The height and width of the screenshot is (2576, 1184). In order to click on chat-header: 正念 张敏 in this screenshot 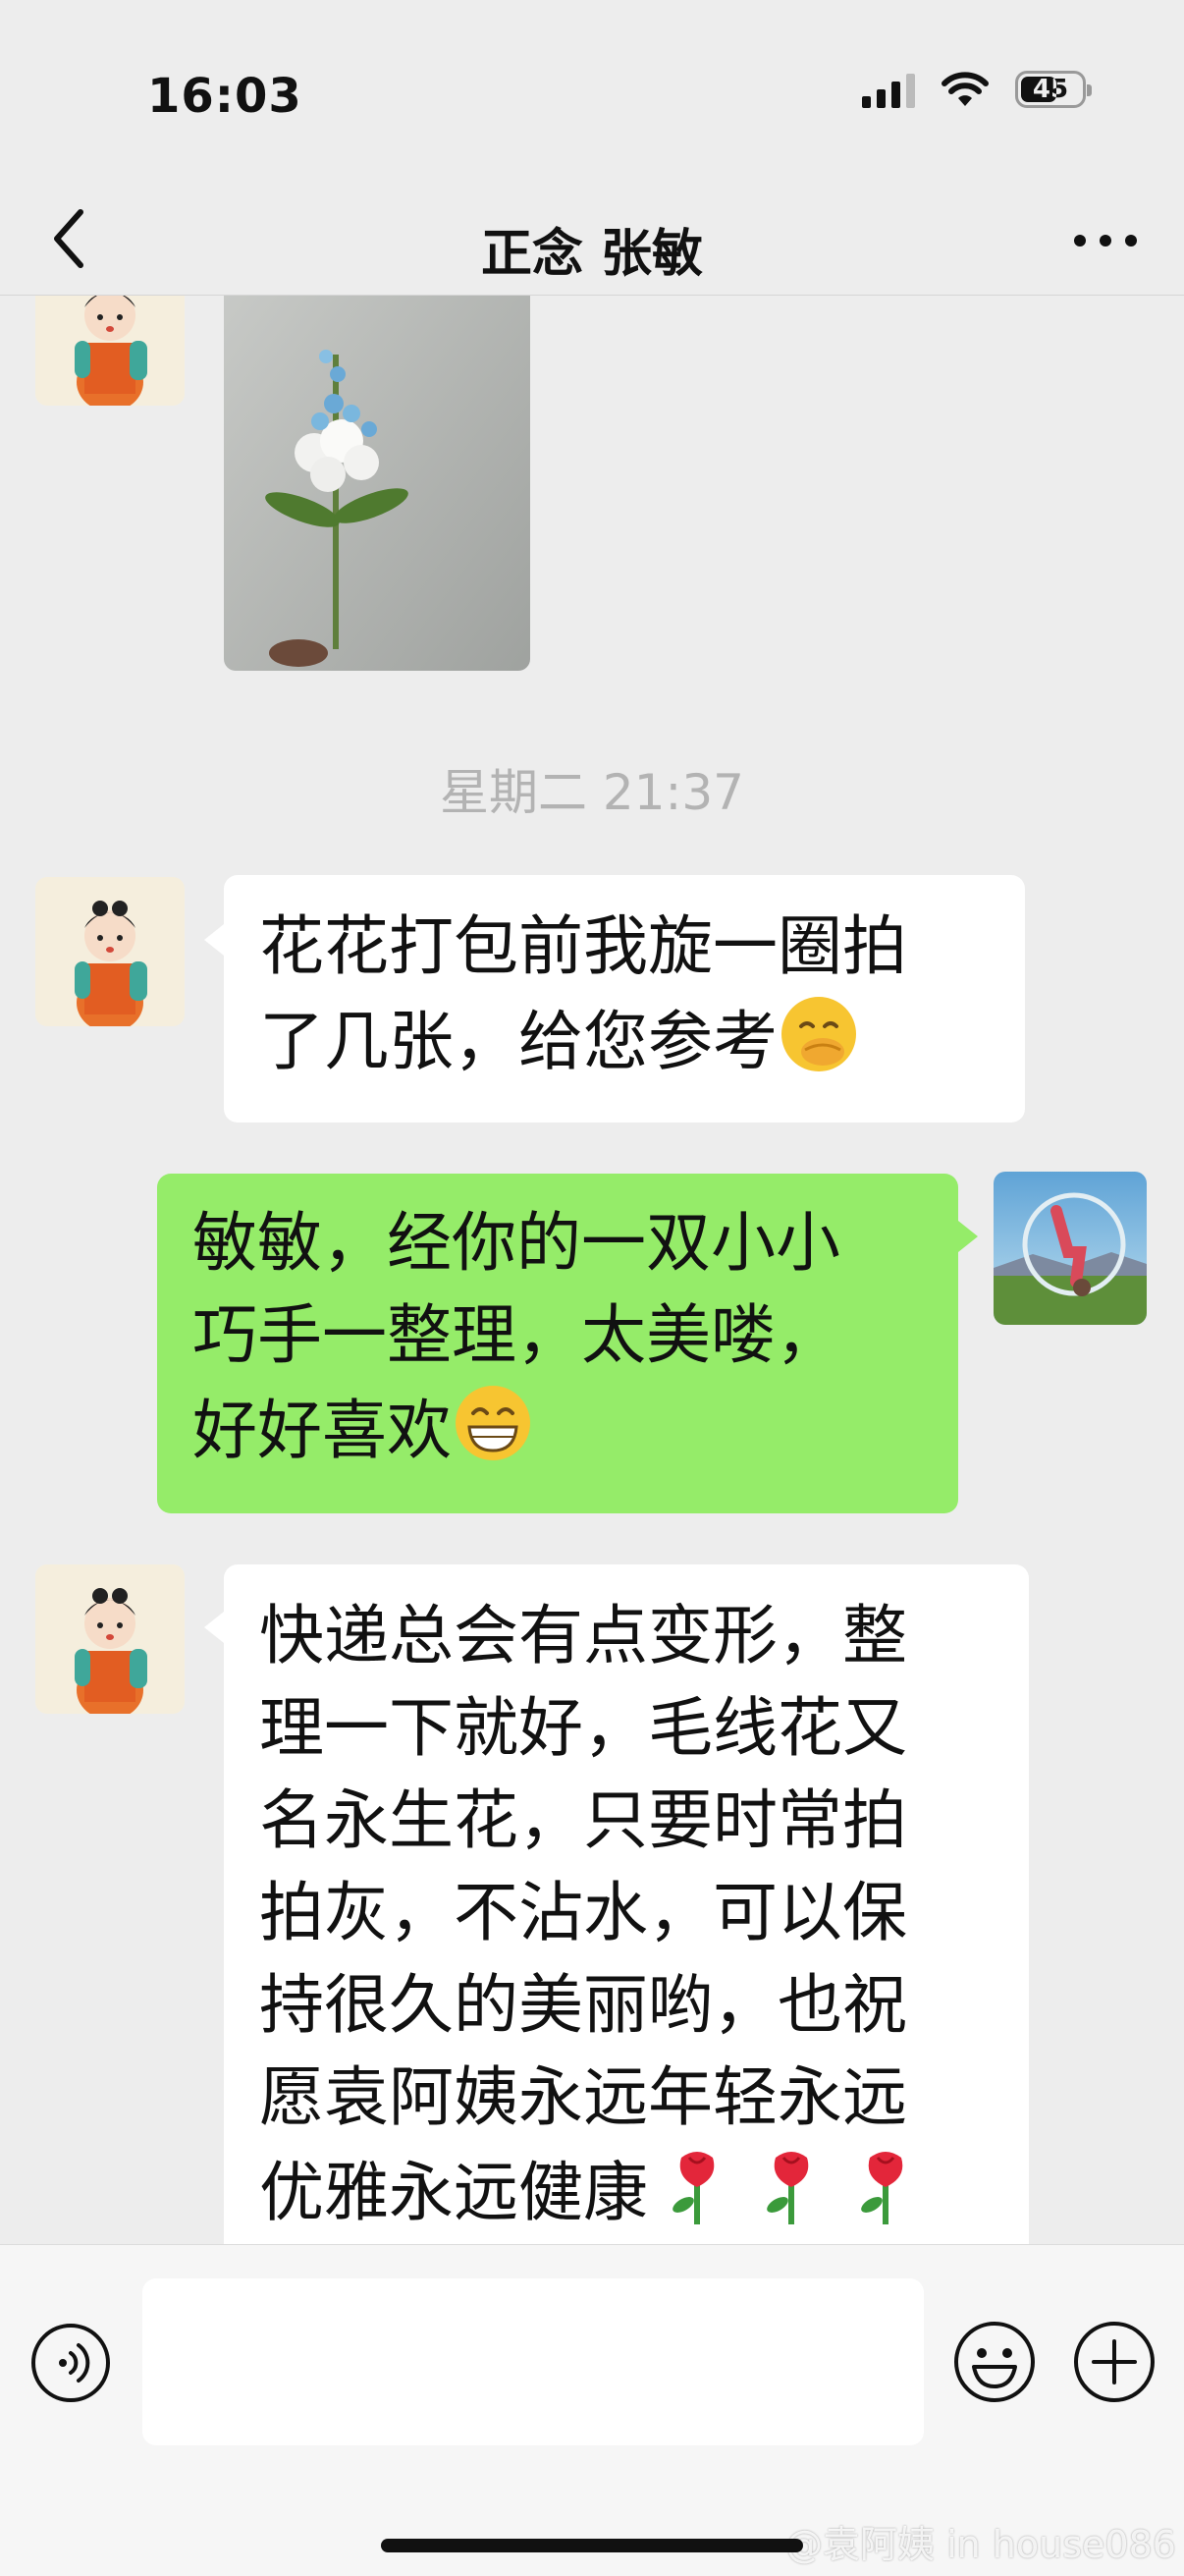, I will do `click(592, 241)`.